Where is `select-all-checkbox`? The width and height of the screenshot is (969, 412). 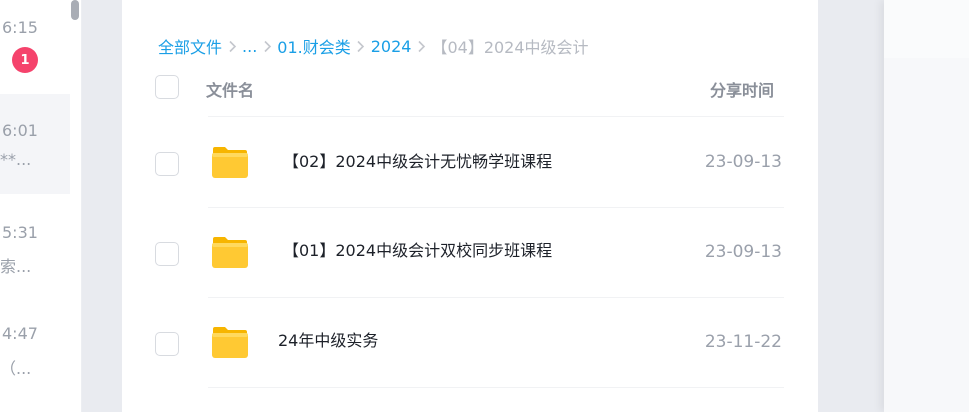
select-all-checkbox is located at coordinates (167, 87).